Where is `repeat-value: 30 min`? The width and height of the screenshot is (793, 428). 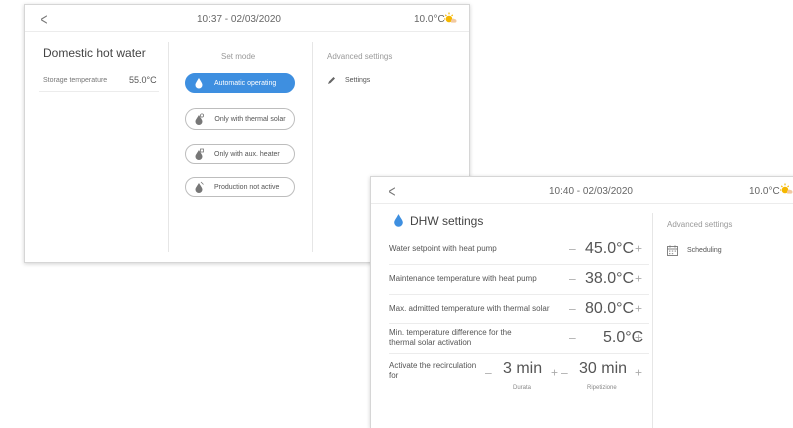 repeat-value: 30 min is located at coordinates (603, 368).